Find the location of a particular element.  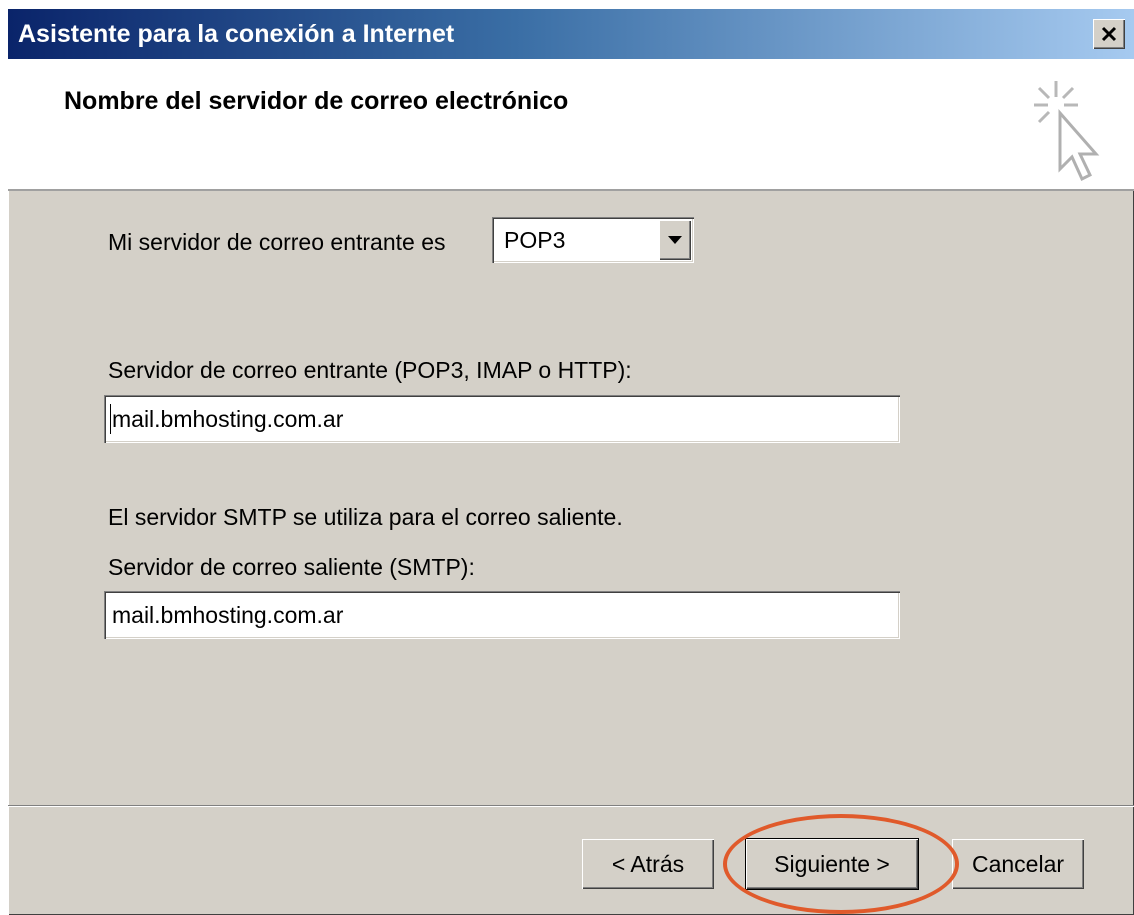

outgoing-server-value: mail.bmhosting.com.ar is located at coordinates (228, 615).